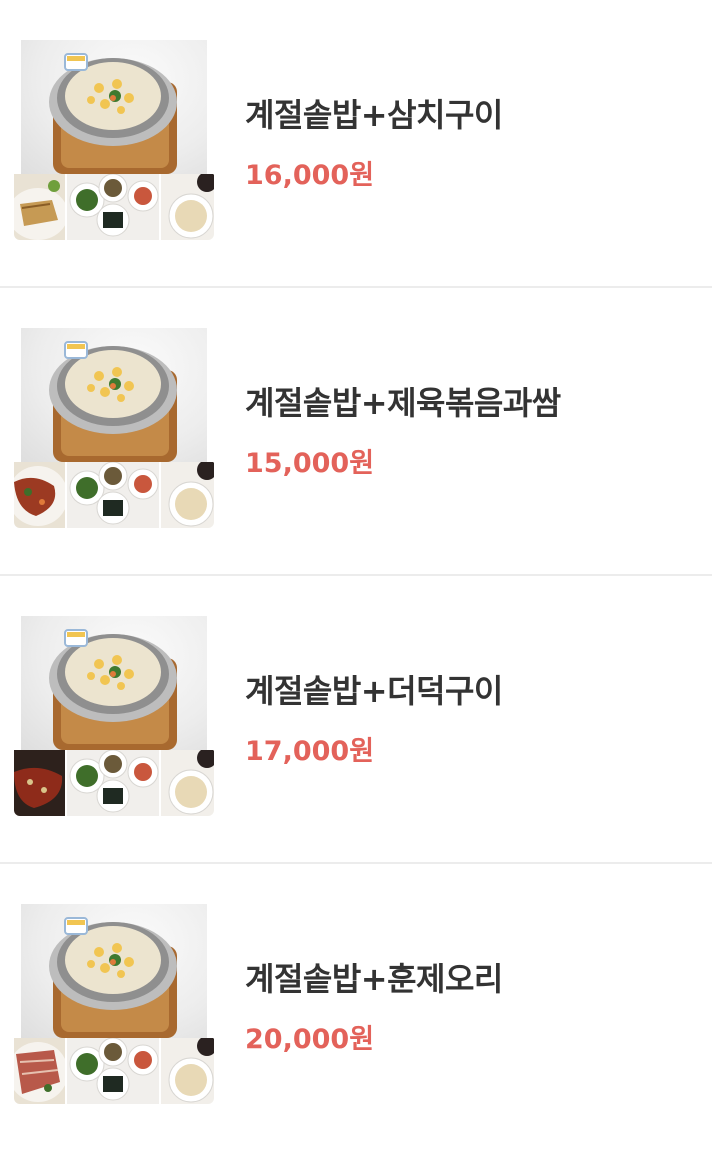 This screenshot has width=712, height=1154. Describe the element at coordinates (374, 115) in the screenshot. I see `menu-item-name: 계절솥밥+삼치구이` at that location.